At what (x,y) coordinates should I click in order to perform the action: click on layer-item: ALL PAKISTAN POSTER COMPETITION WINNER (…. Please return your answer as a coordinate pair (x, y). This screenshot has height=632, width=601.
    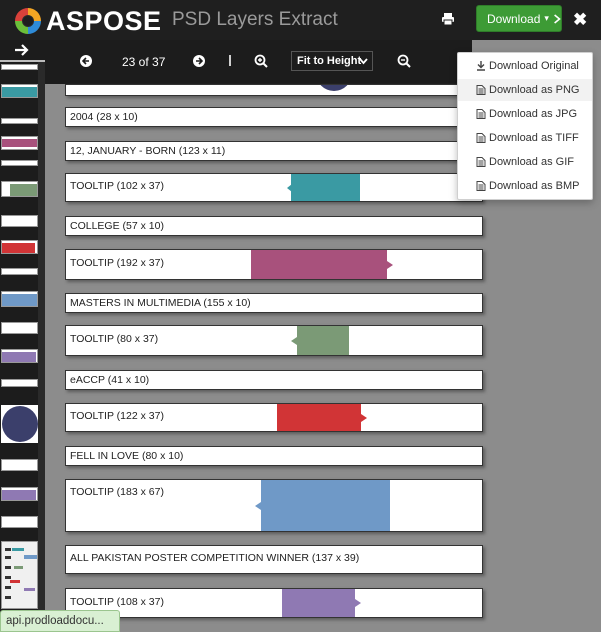
    Looking at the image, I should click on (274, 559).